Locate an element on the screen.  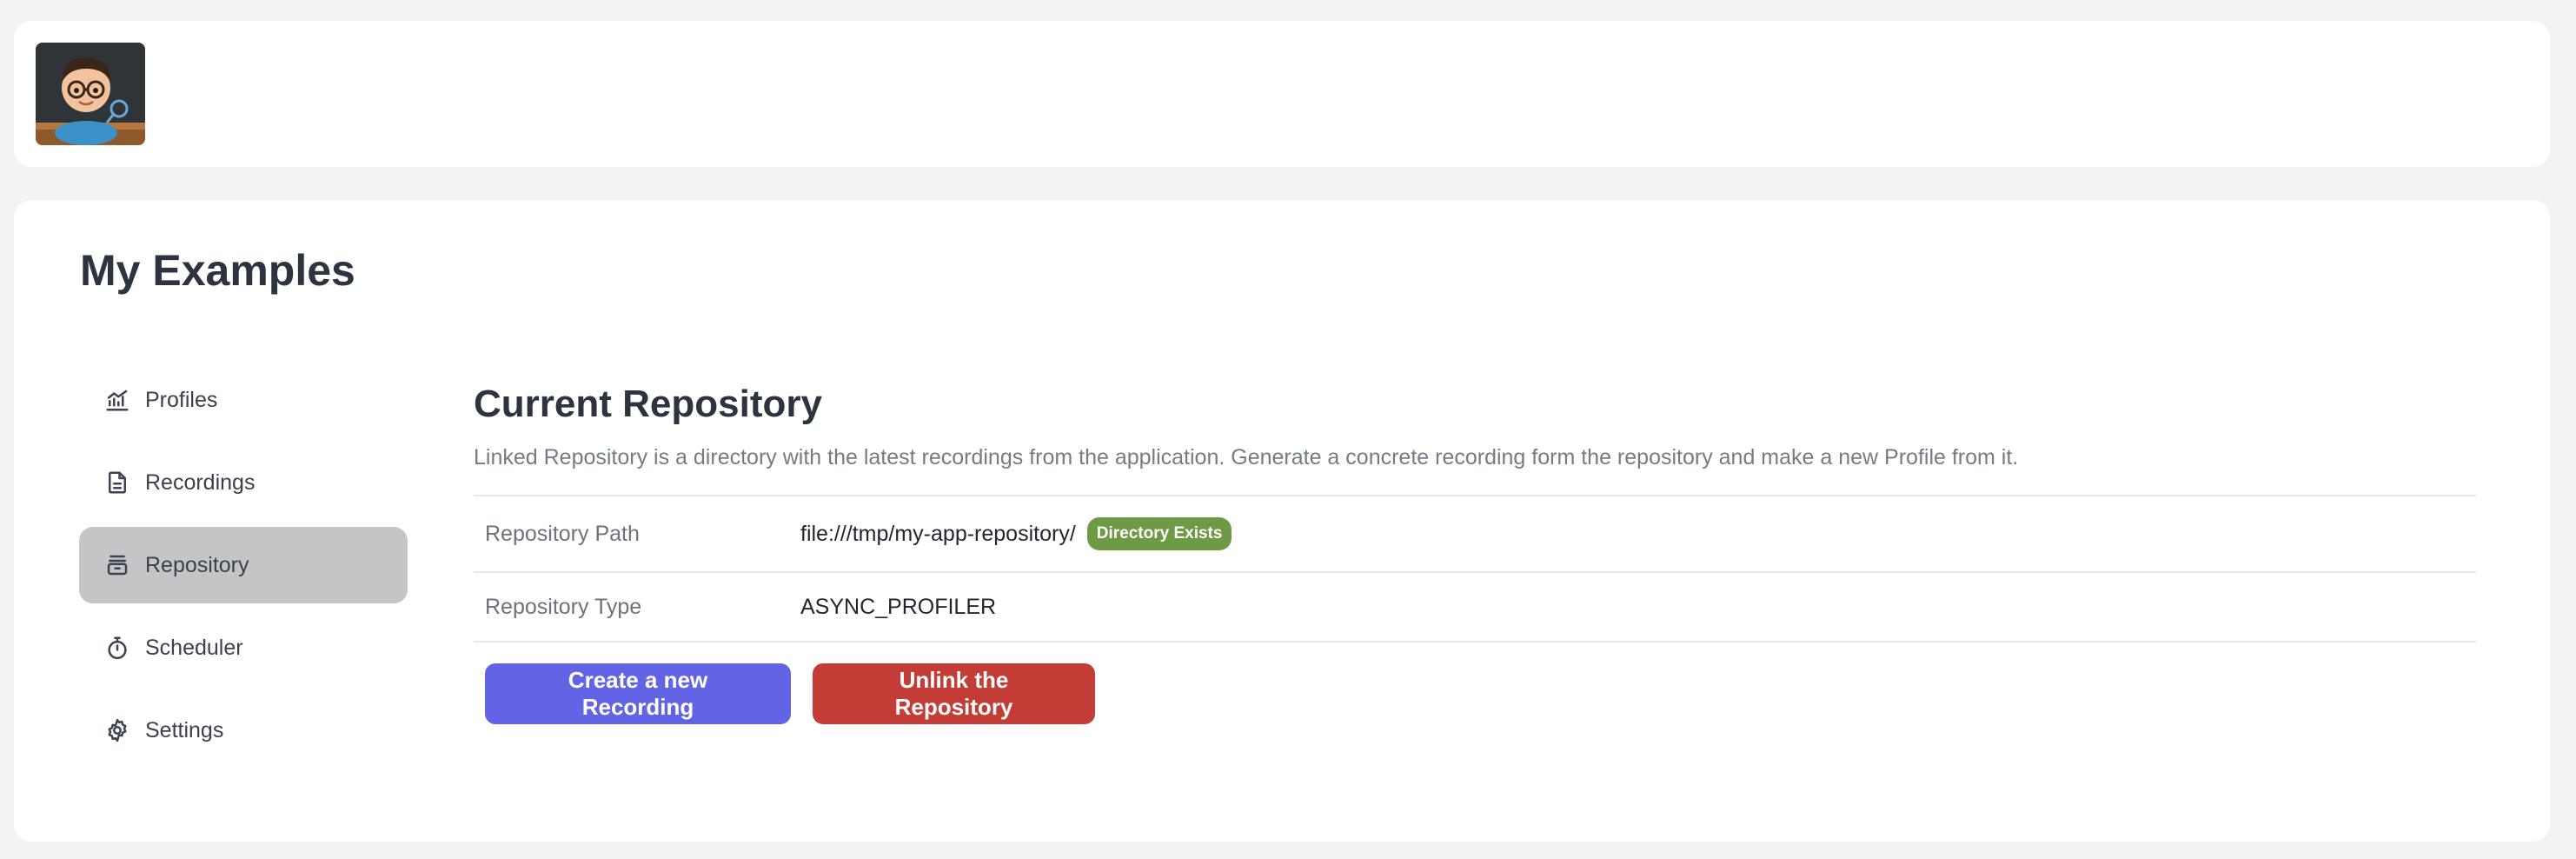
row-key: Repository Type is located at coordinates (563, 606).